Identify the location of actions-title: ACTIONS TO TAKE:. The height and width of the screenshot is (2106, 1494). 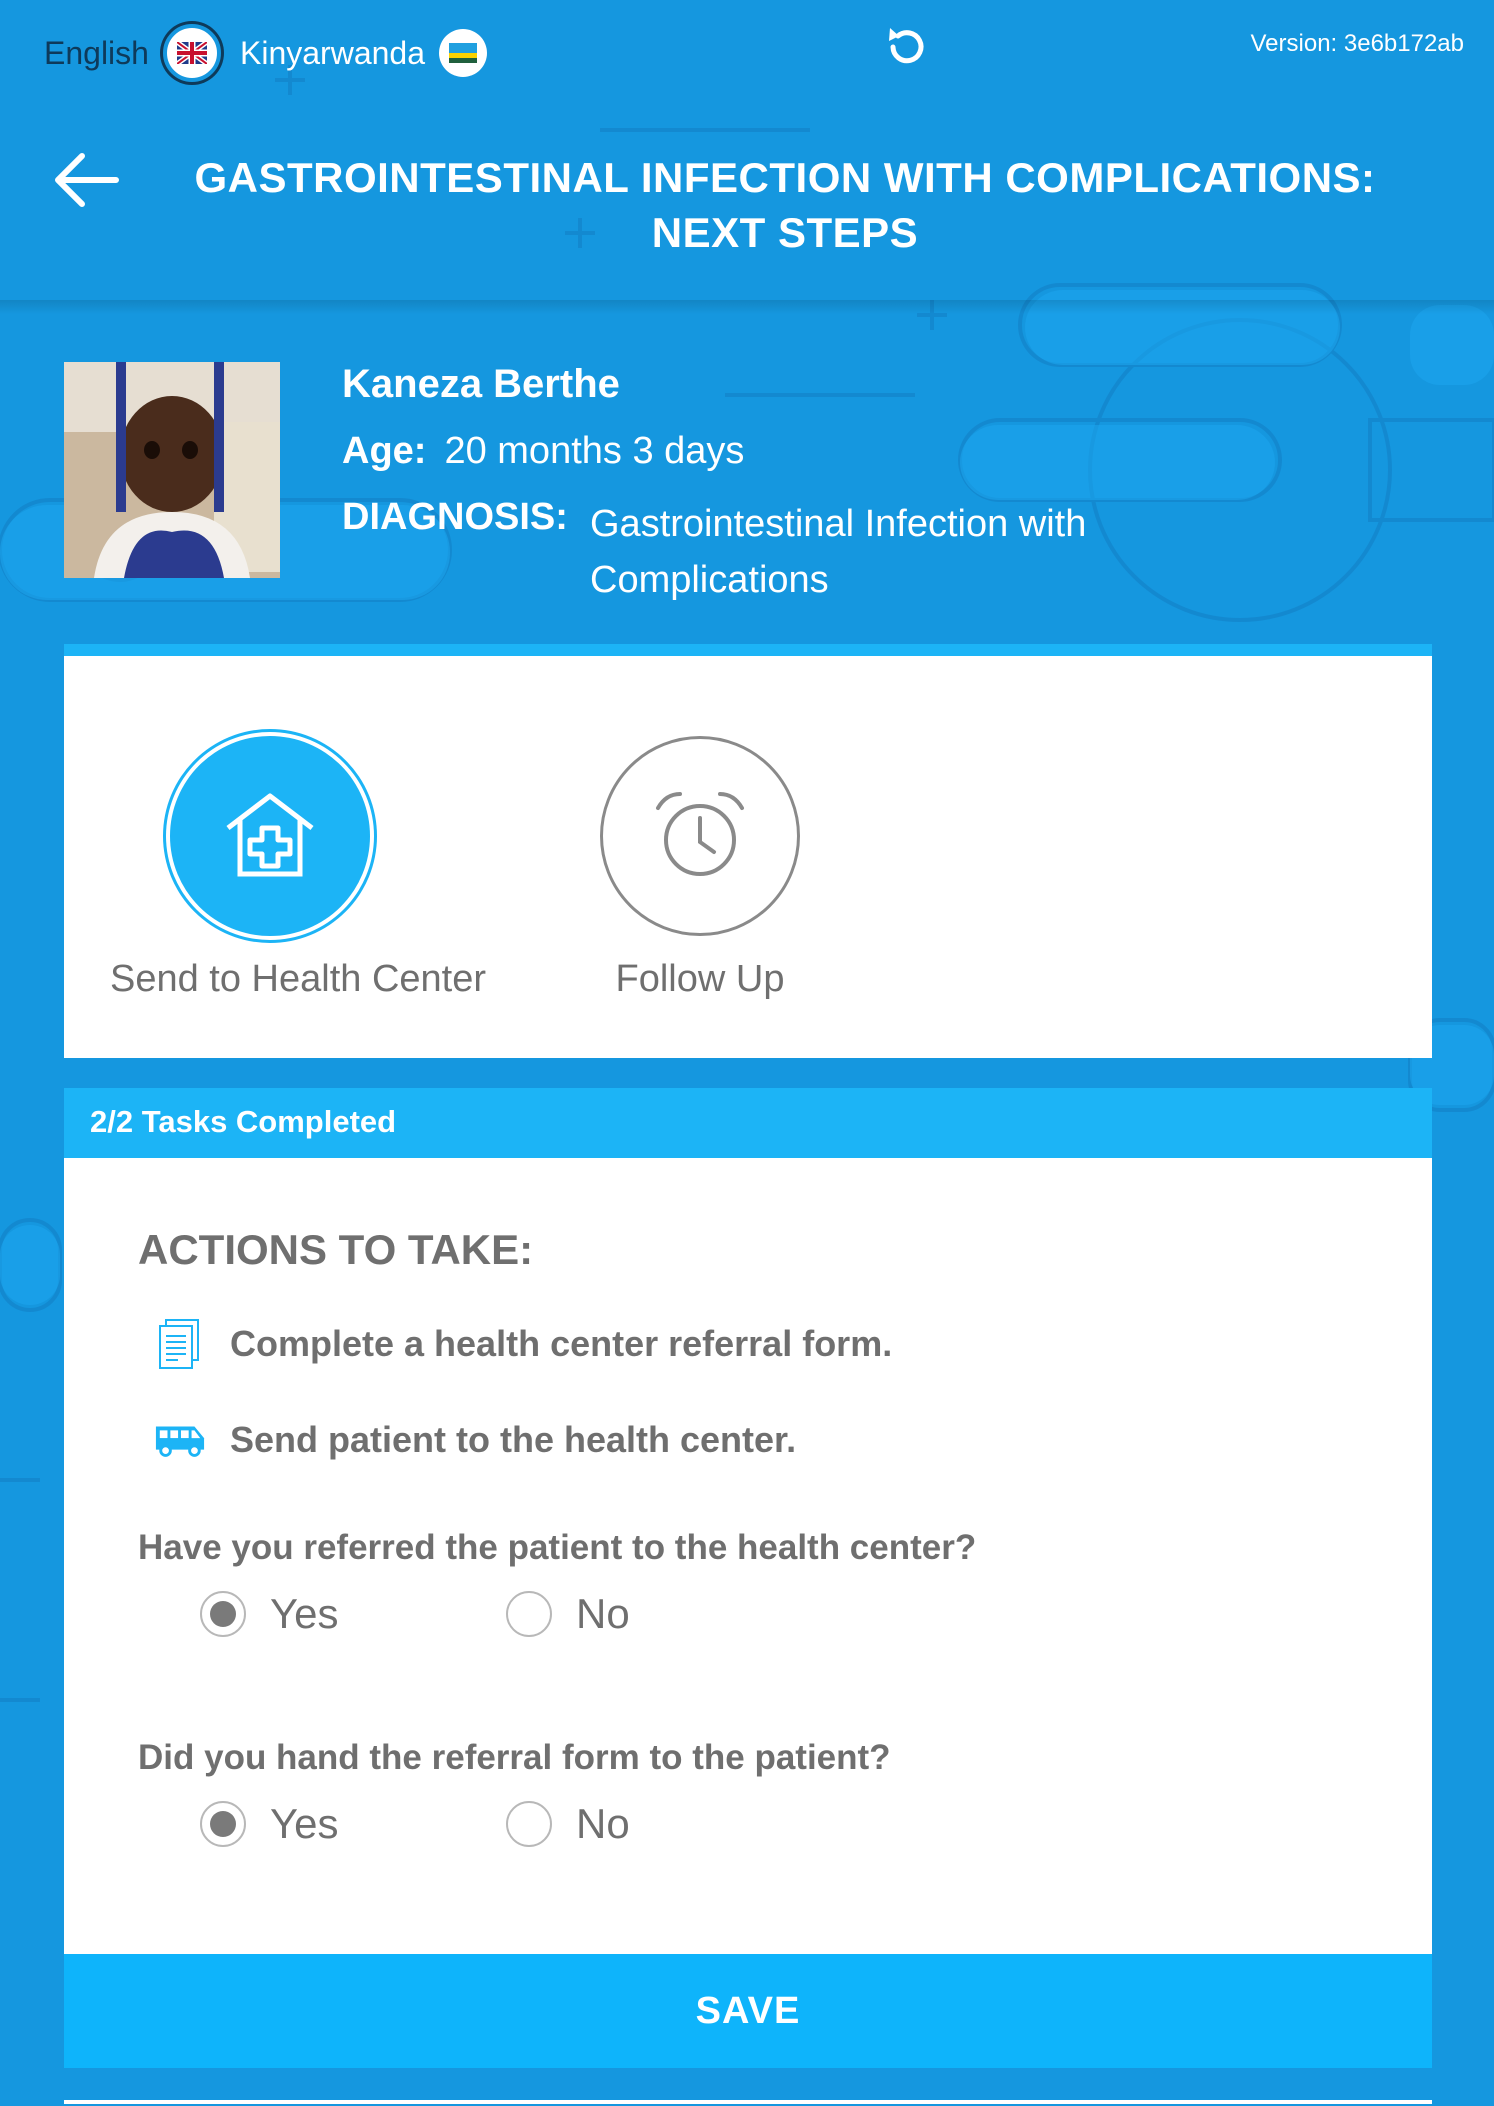
(336, 1249).